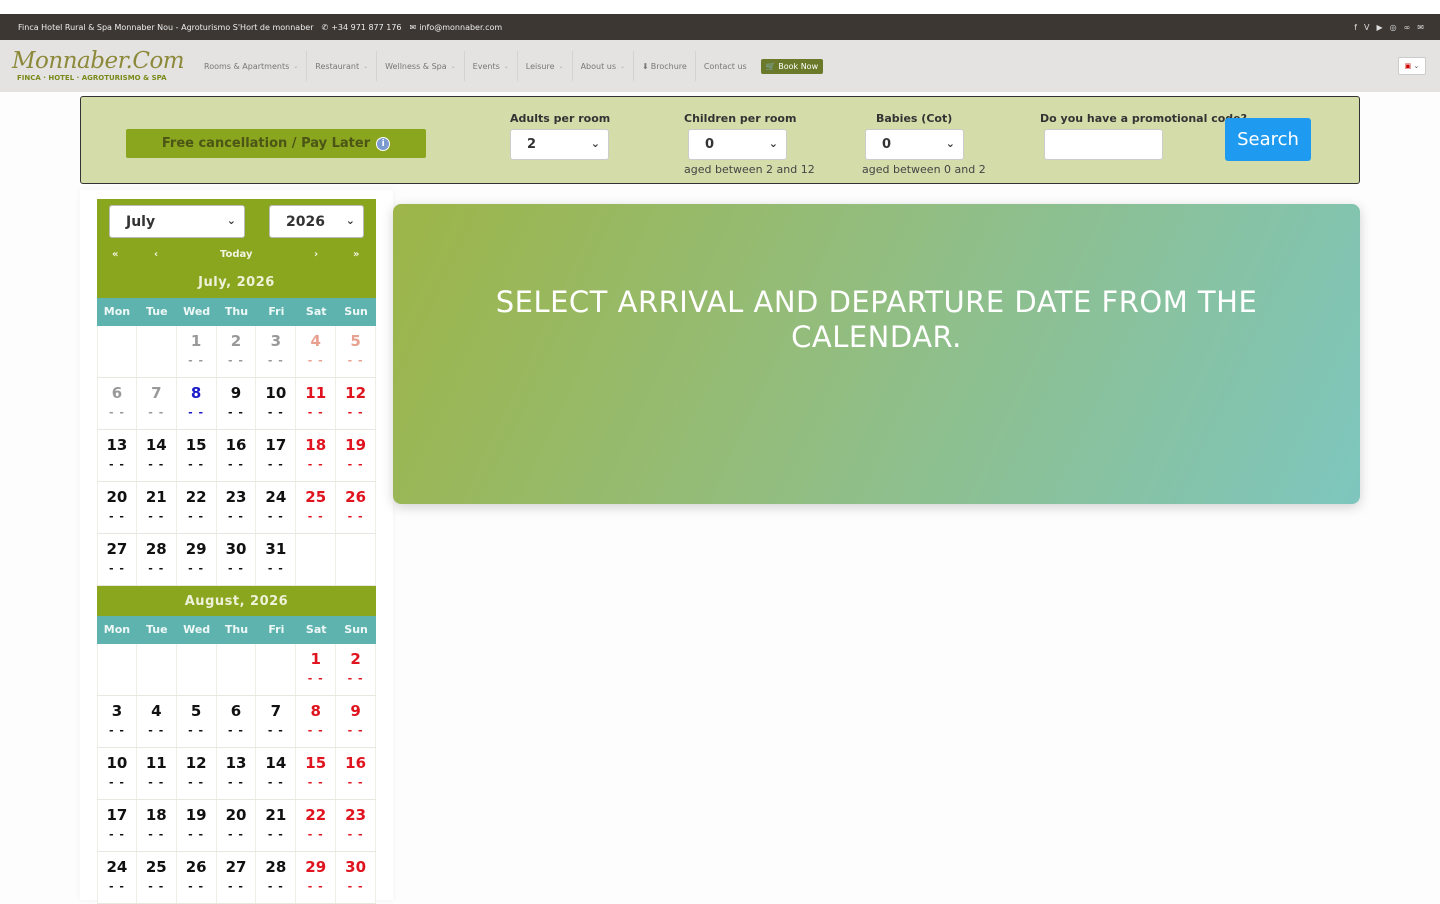 Image resolution: width=1440 pixels, height=904 pixels. I want to click on weekday-label: Mon, so click(117, 311).